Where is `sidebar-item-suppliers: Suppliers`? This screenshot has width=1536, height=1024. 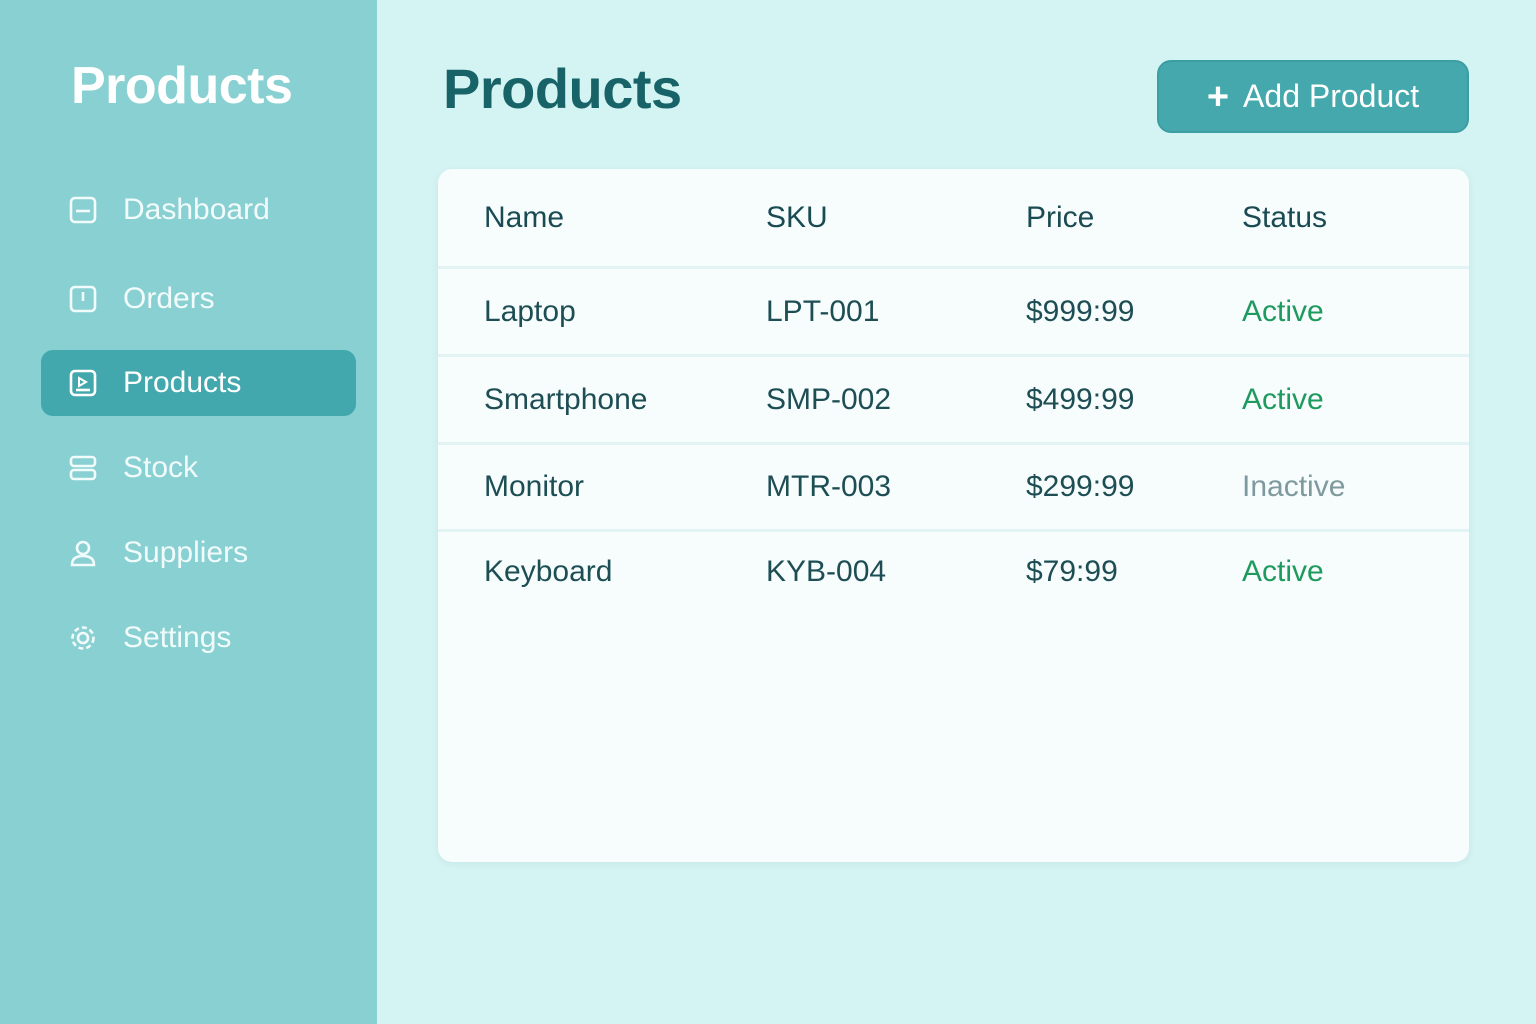
sidebar-item-suppliers: Suppliers is located at coordinates (198, 553).